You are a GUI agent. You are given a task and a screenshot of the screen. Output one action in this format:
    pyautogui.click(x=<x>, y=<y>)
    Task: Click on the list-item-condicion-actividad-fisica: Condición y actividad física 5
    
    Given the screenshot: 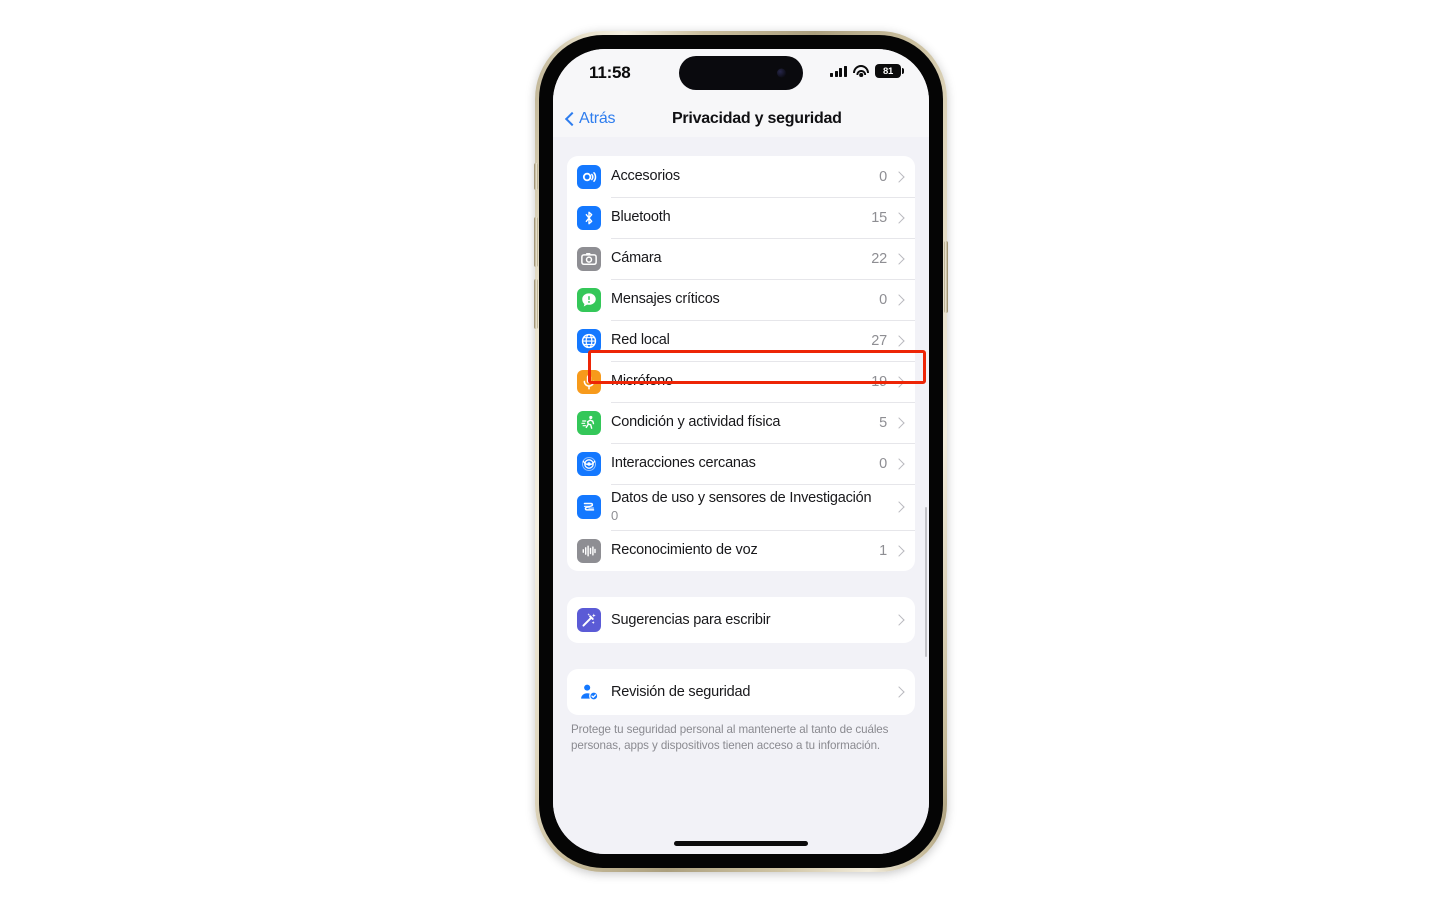 What is the action you would take?
    pyautogui.click(x=741, y=422)
    